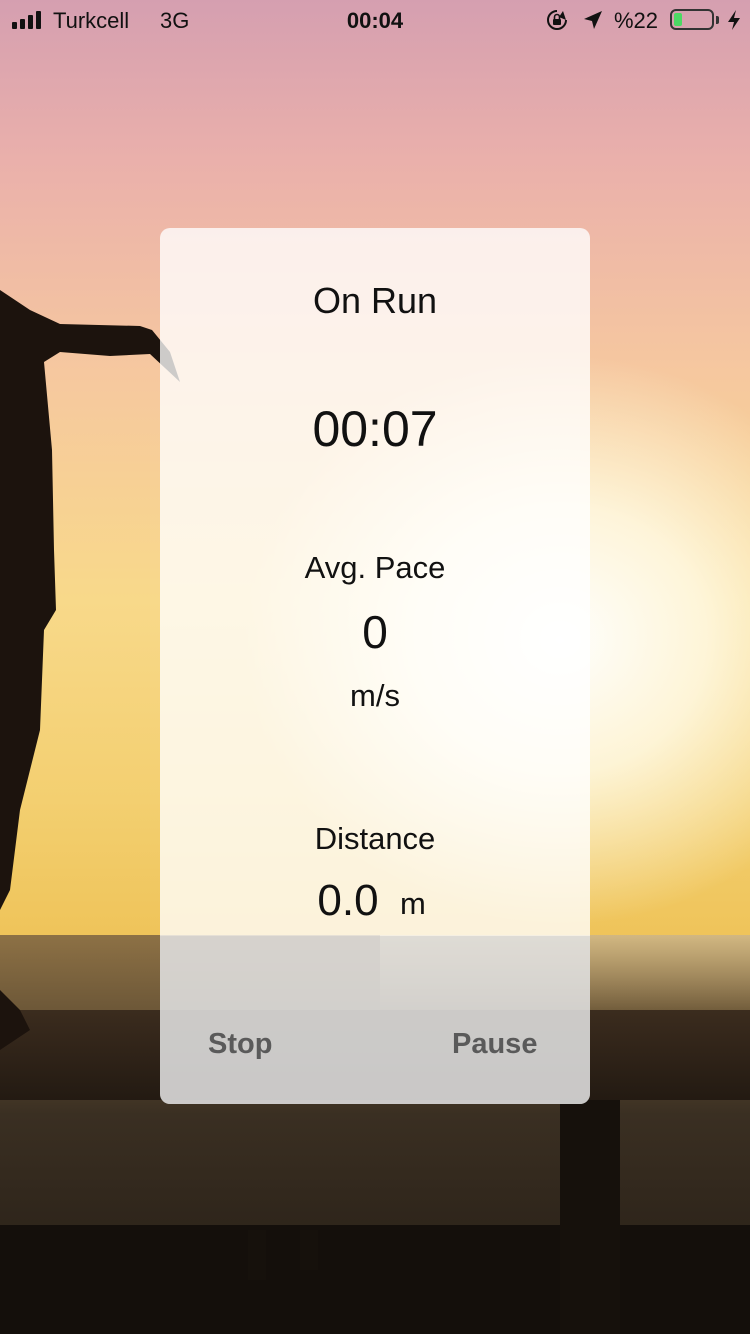 Image resolution: width=750 pixels, height=1334 pixels. What do you see at coordinates (375, 1020) in the screenshot?
I see `card-footer` at bounding box center [375, 1020].